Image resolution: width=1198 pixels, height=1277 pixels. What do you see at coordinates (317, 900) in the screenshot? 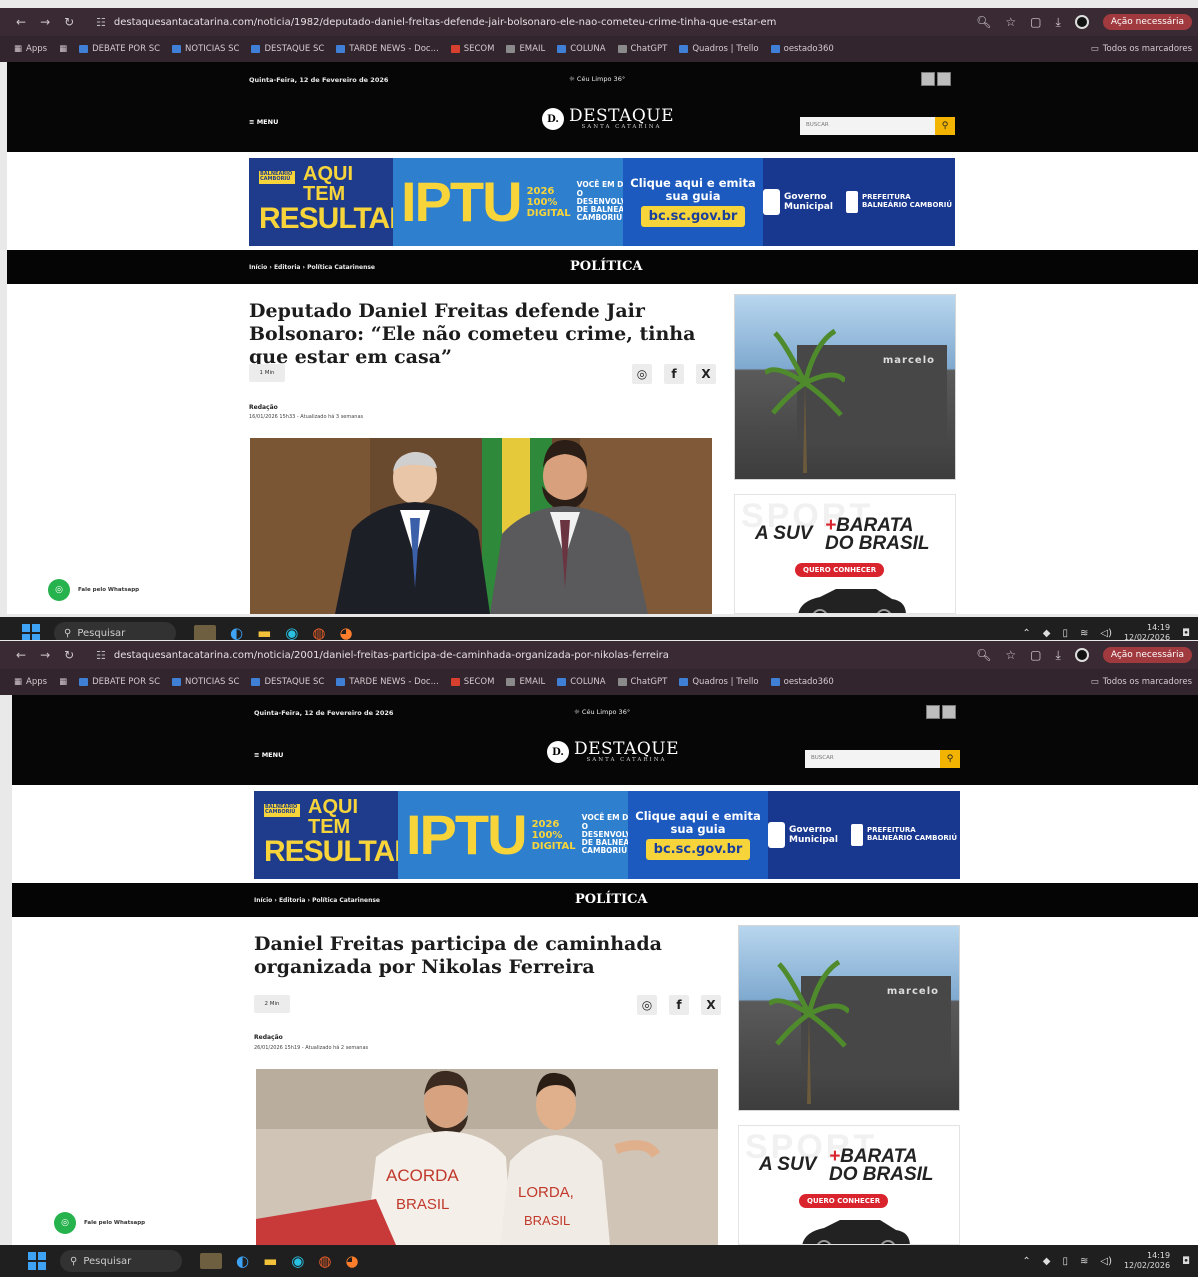
I see `breadcrumb: Início › Editoria › Política Catarinense` at bounding box center [317, 900].